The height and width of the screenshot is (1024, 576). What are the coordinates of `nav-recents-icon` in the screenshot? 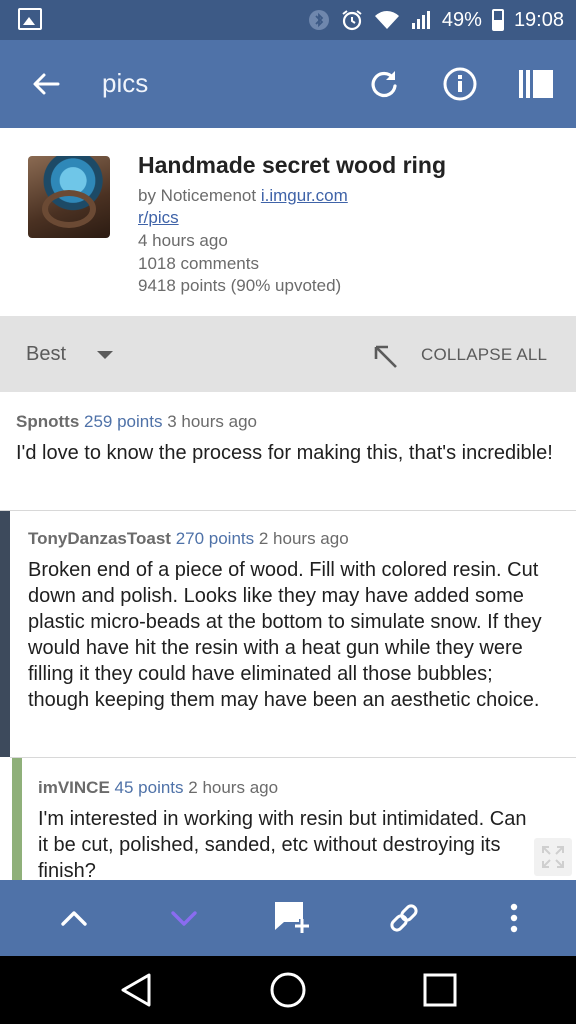 It's located at (440, 990).